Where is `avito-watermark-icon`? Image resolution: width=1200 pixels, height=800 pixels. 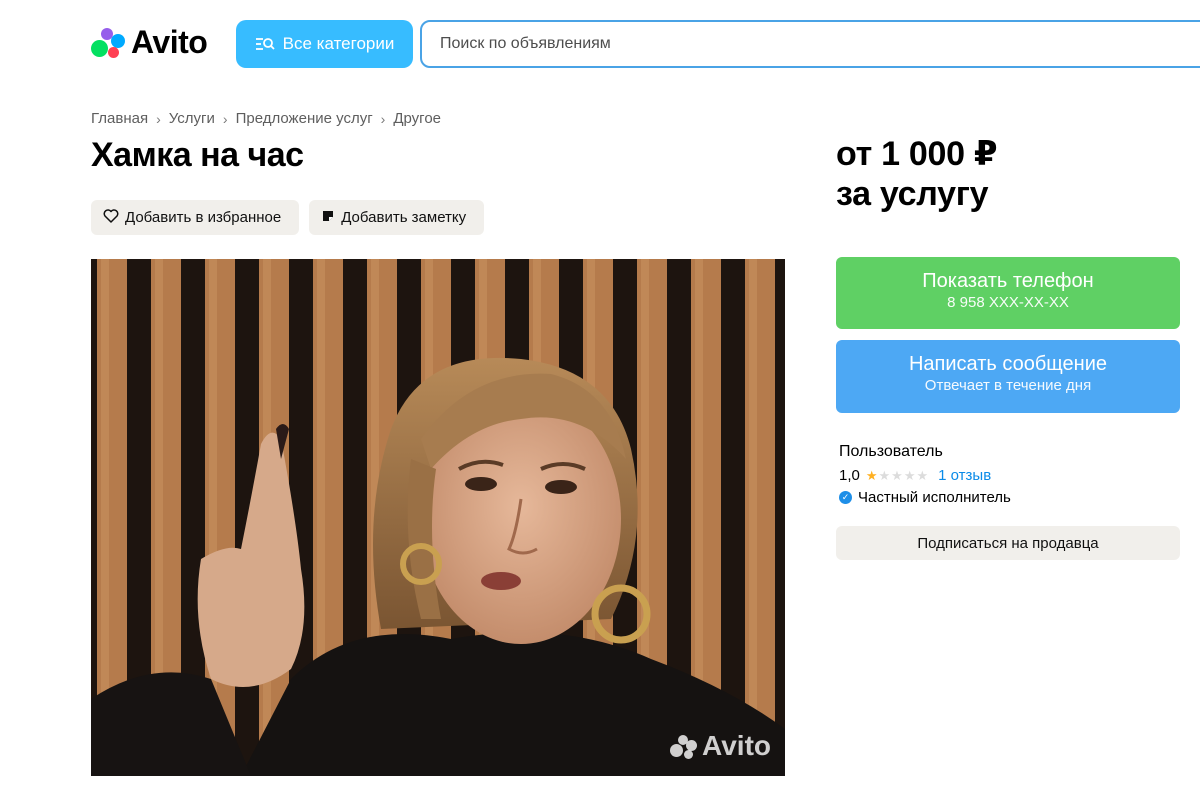
avito-watermark-icon is located at coordinates (684, 746).